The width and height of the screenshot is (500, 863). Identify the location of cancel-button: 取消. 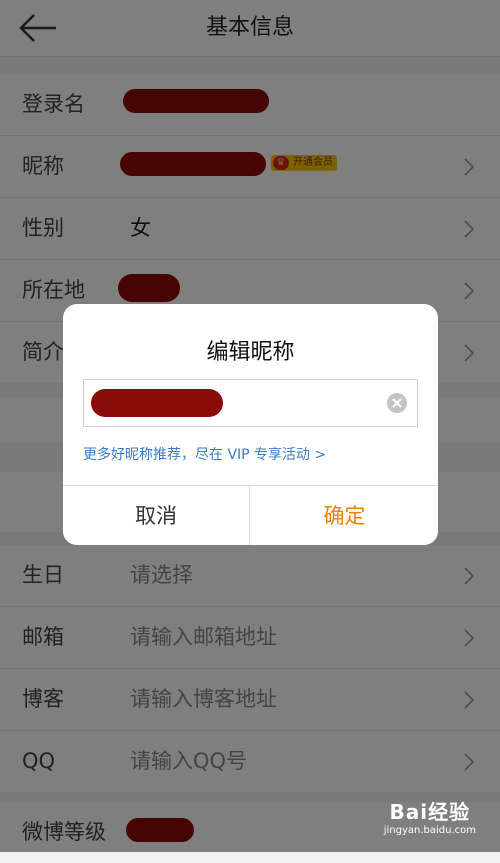
(156, 515).